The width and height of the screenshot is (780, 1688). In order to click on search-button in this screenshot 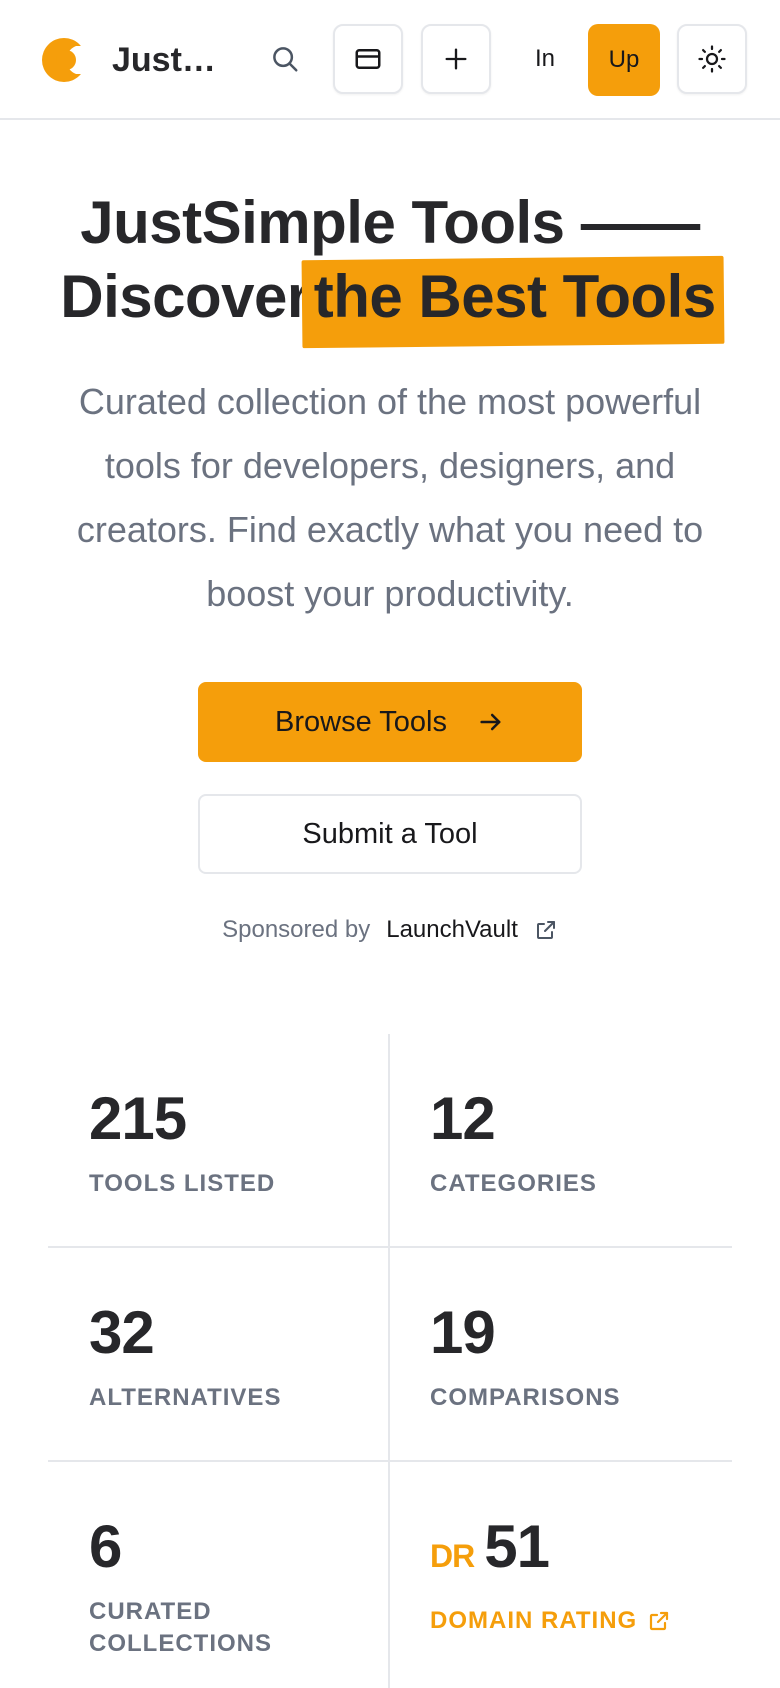, I will do `click(285, 59)`.